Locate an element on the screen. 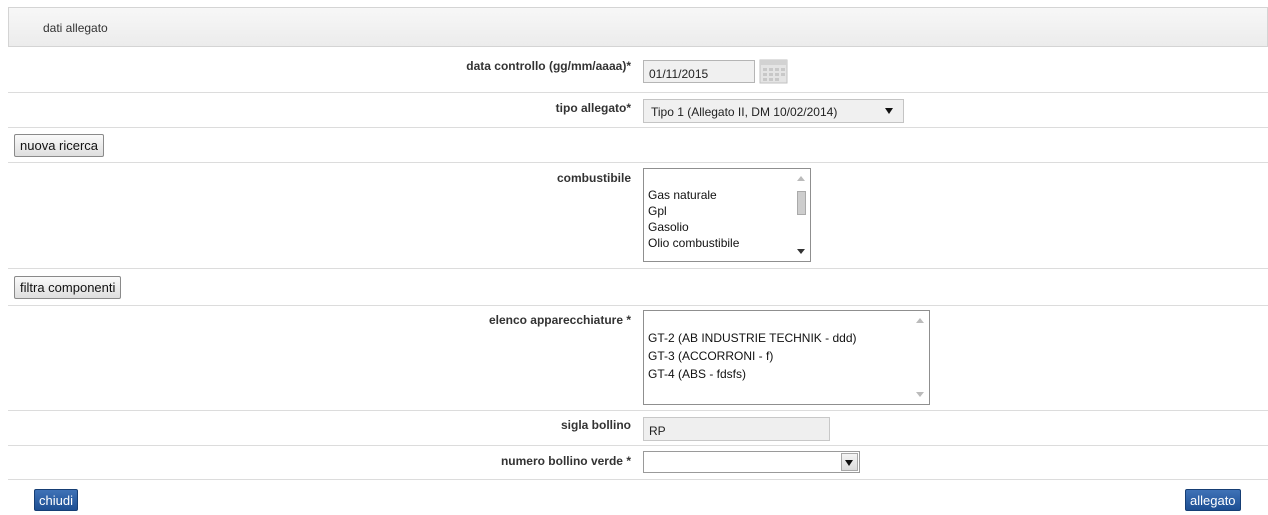 This screenshot has width=1268, height=515. scroll-thumb is located at coordinates (801, 203).